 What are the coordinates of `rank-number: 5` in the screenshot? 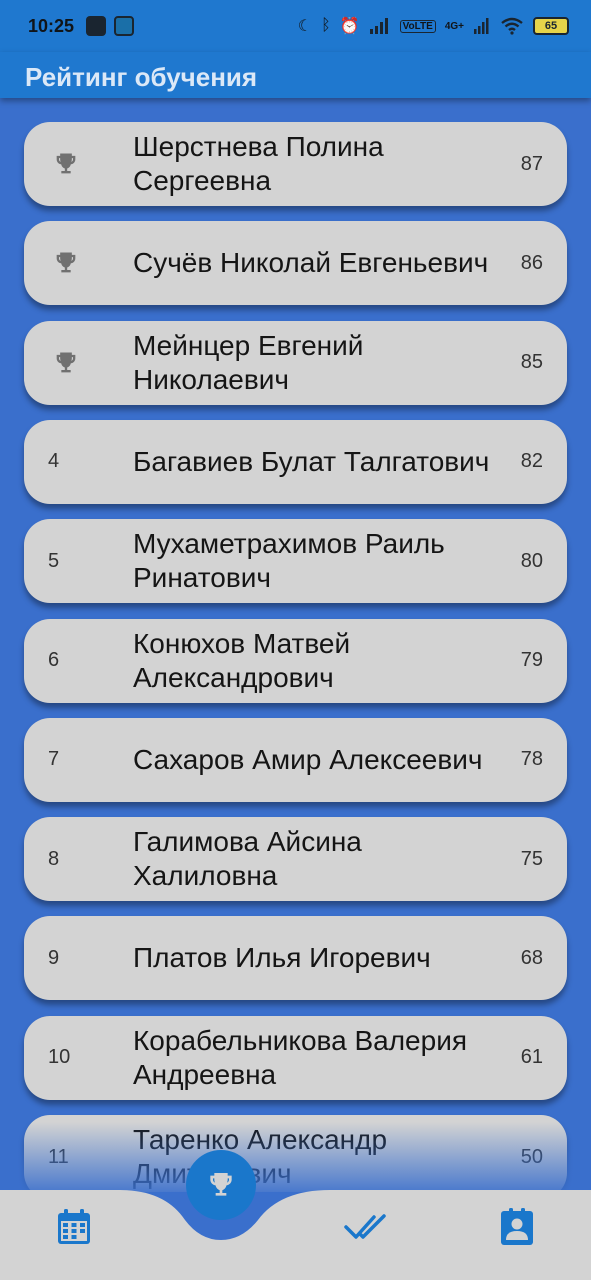 It's located at (54, 560).